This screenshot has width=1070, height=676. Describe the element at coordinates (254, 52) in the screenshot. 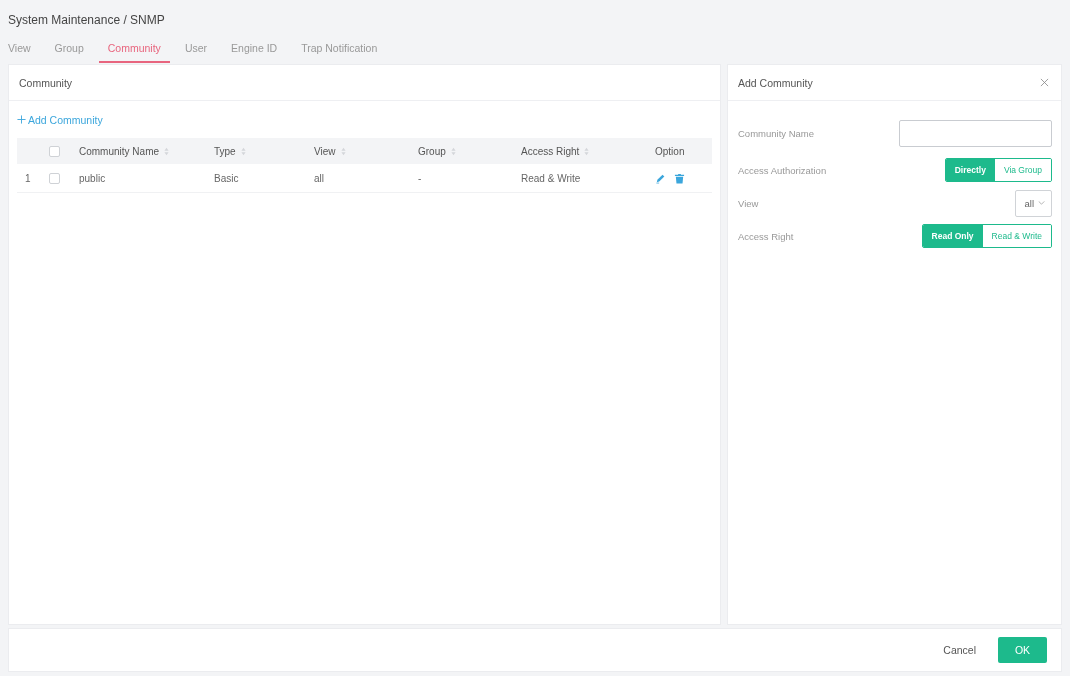

I see `tab: Engine ID` at that location.